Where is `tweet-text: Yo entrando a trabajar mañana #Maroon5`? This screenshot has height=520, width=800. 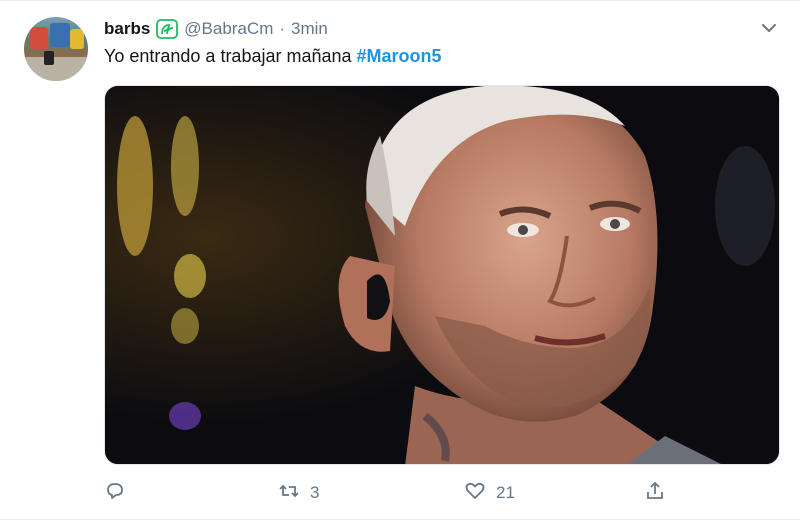 tweet-text: Yo entrando a trabajar mañana #Maroon5 is located at coordinates (273, 56).